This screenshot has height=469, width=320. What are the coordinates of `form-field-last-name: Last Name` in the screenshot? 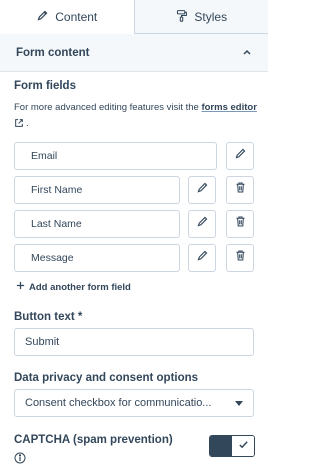 It's located at (97, 224).